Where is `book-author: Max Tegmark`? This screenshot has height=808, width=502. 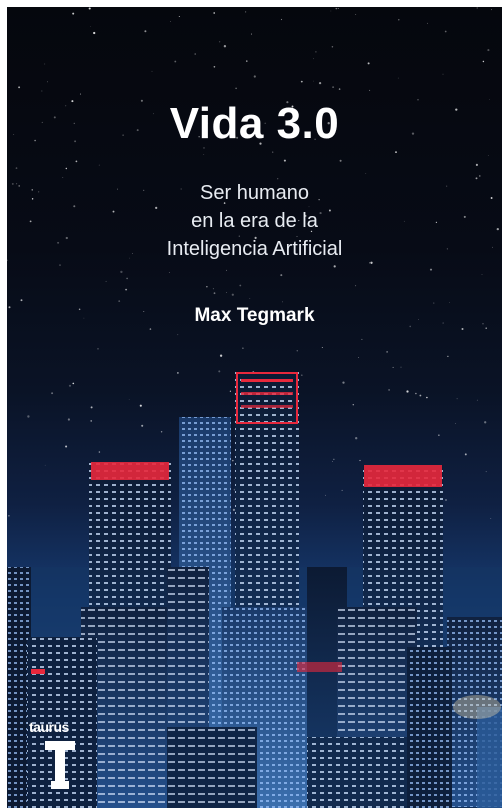
book-author: Max Tegmark is located at coordinates (254, 315).